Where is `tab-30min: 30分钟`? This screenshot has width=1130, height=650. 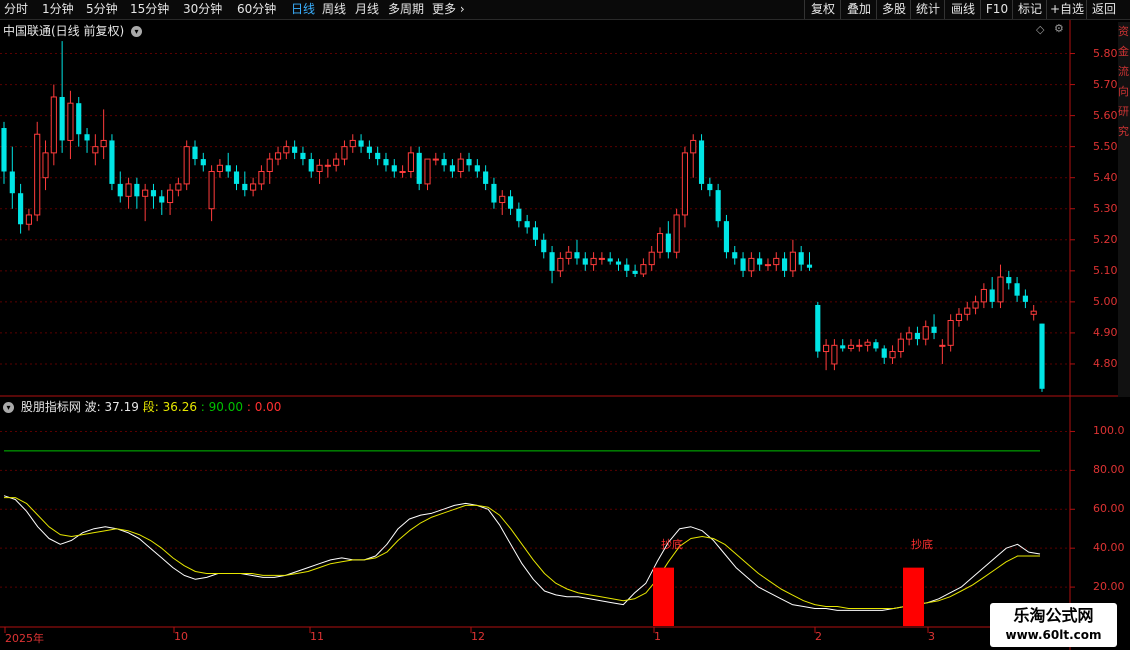
tab-30min: 30分钟 is located at coordinates (202, 9).